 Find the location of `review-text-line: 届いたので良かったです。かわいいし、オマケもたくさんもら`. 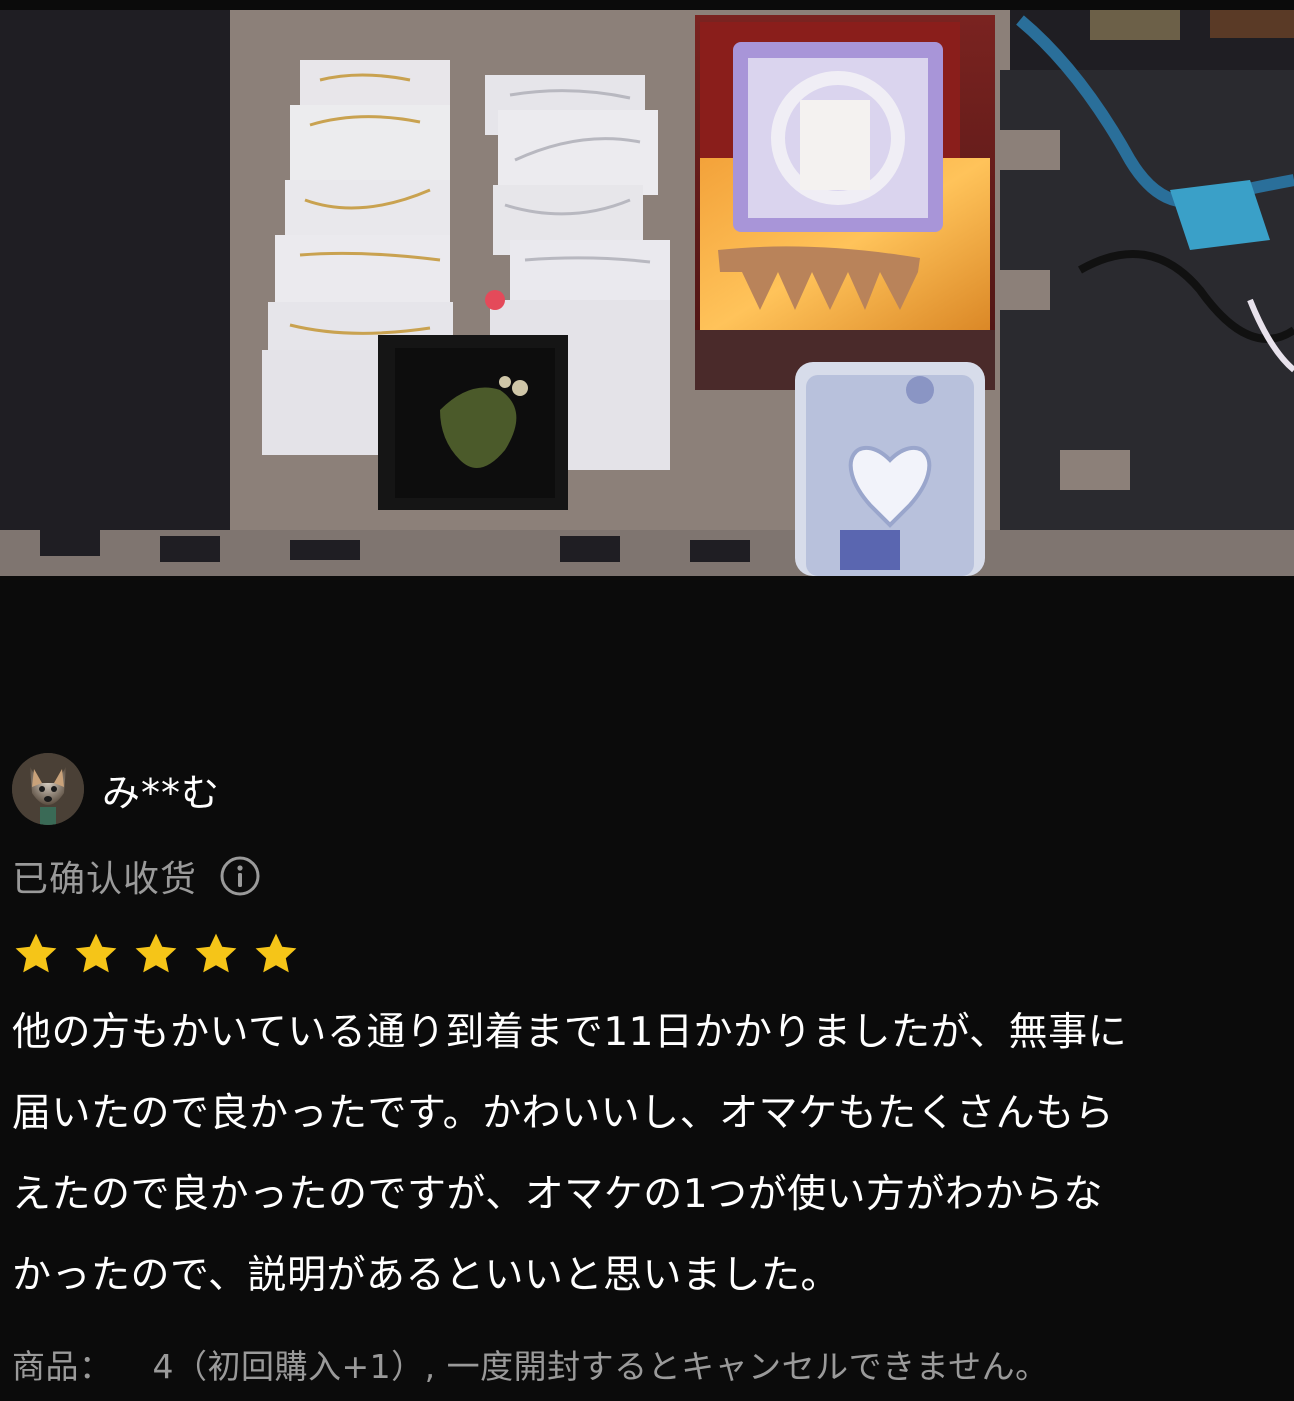

review-text-line: 届いたので良かったです。かわいいし、オマケもたくさんもら is located at coordinates (563, 1113).